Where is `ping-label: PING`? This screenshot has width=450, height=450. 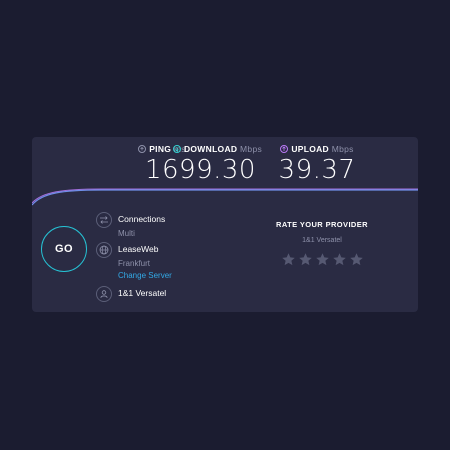
ping-label: PING is located at coordinates (160, 149).